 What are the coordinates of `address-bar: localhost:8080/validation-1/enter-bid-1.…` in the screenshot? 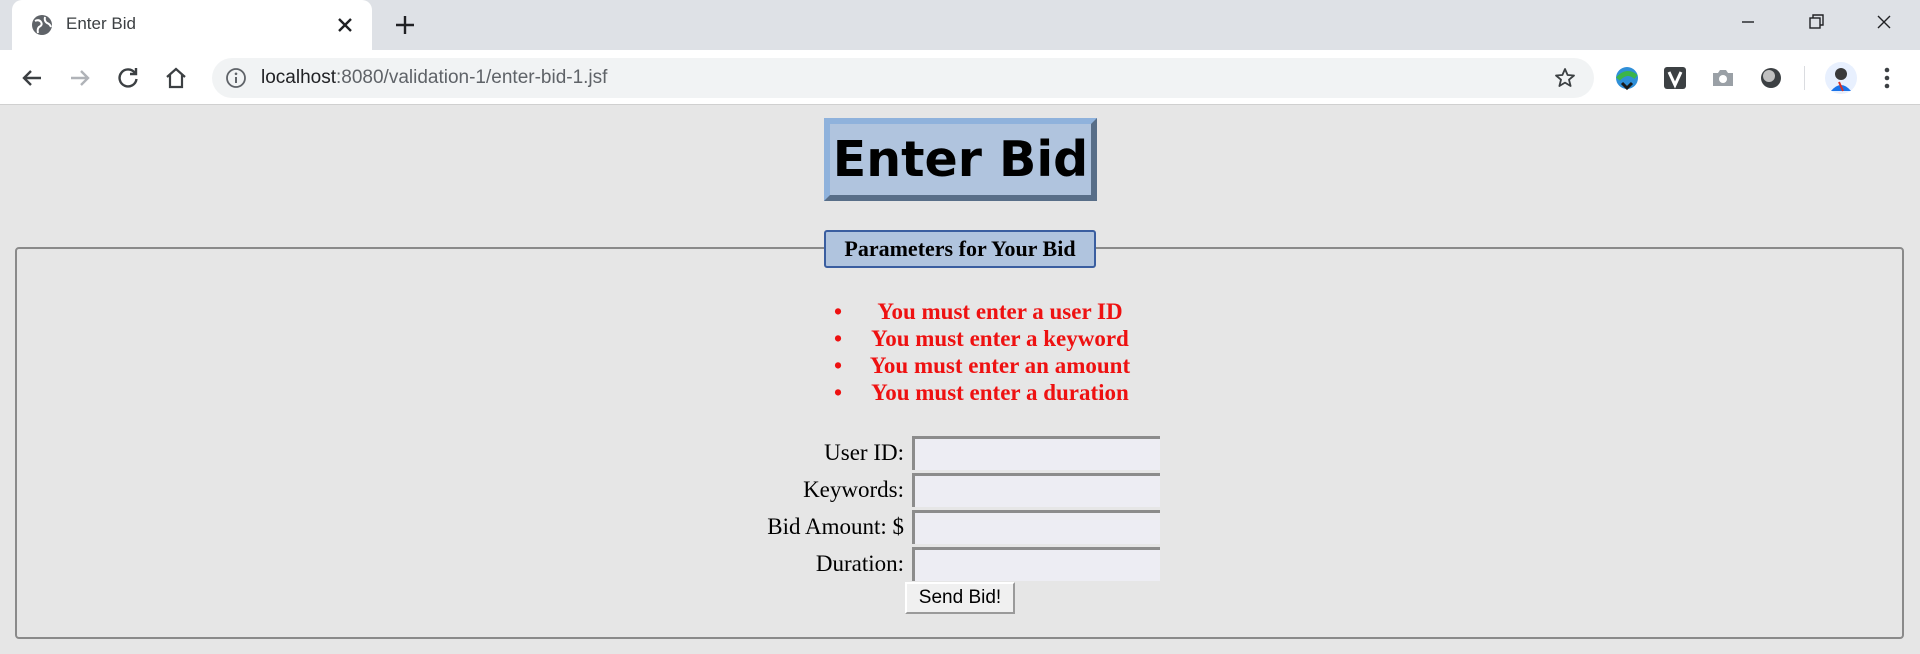 It's located at (903, 78).